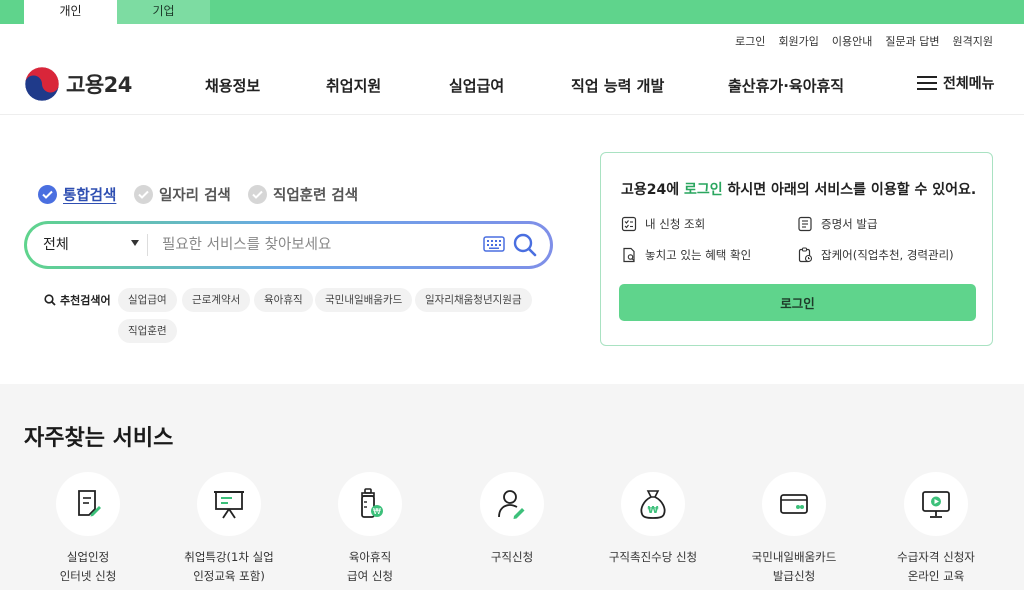  Describe the element at coordinates (653, 557) in the screenshot. I see `tile-label: 구직촉진수당 신청` at that location.